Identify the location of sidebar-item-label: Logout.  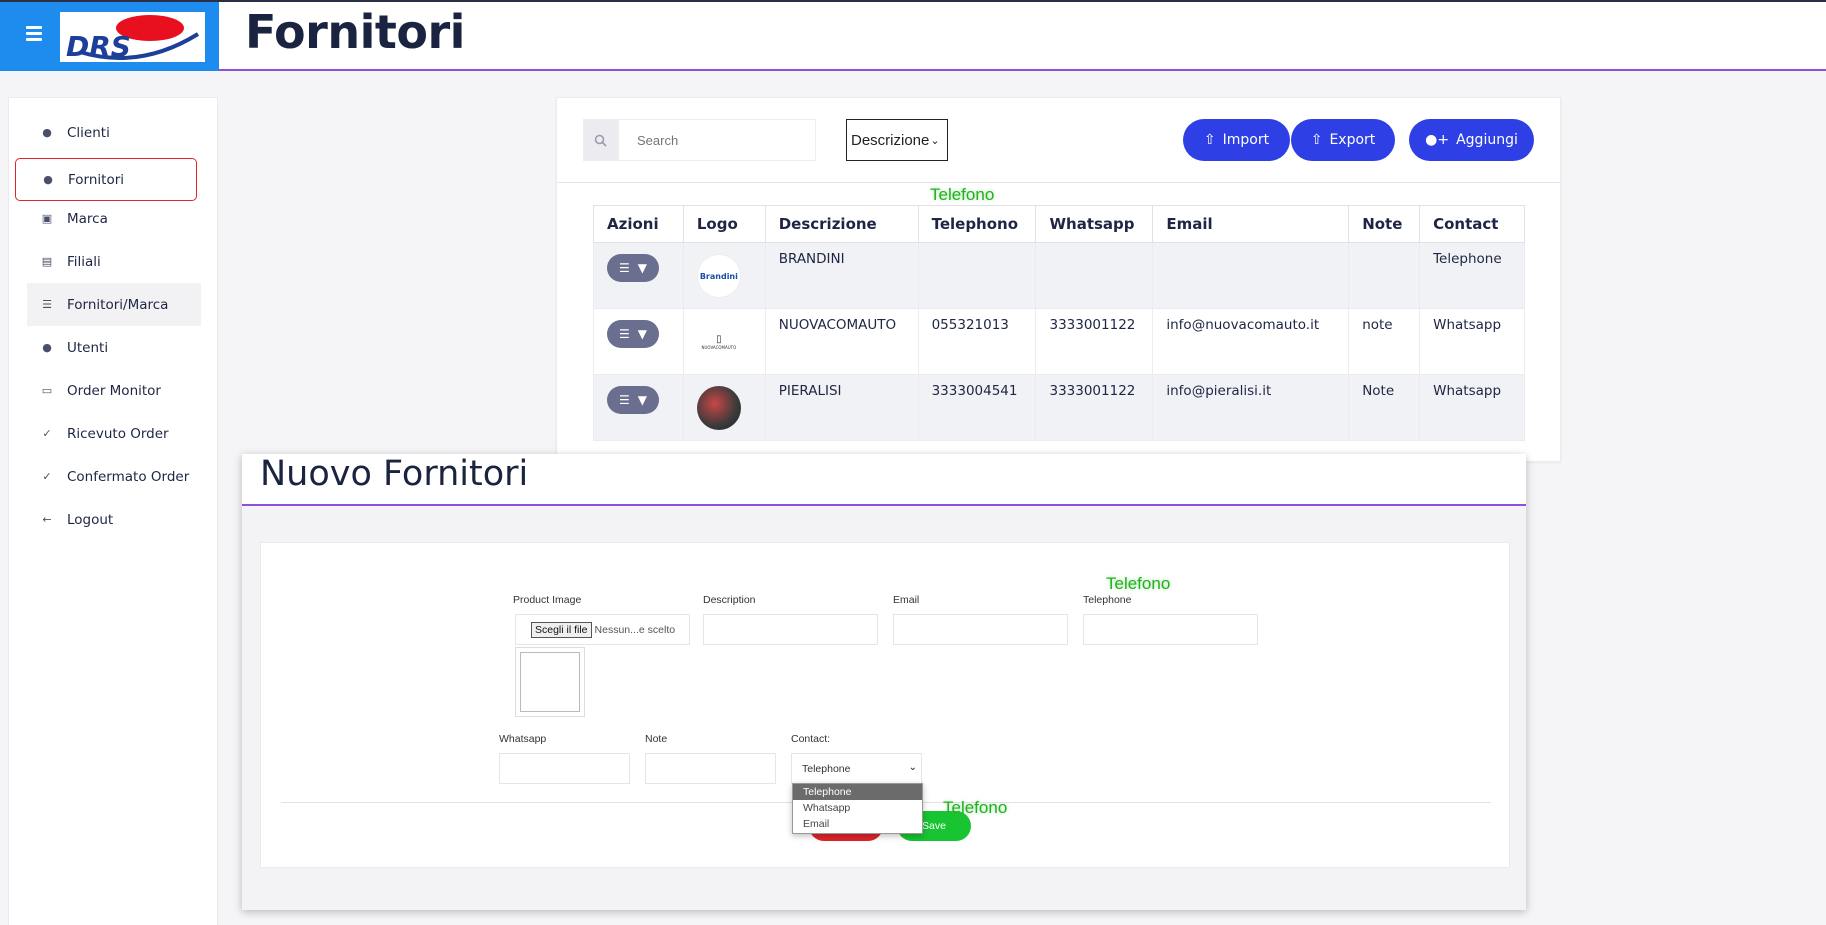
(90, 519).